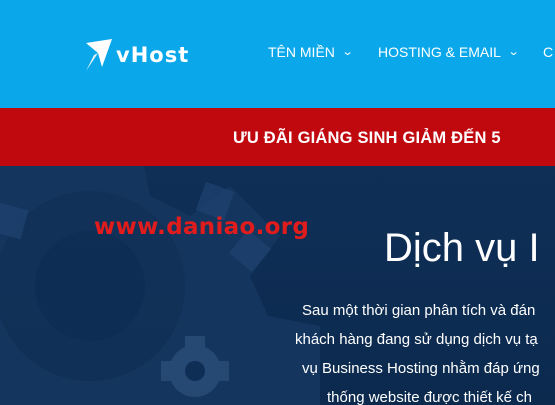 The height and width of the screenshot is (405, 555). Describe the element at coordinates (421, 368) in the screenshot. I see `description-line: vụ Business Hosting nhằm đáp ứng` at that location.